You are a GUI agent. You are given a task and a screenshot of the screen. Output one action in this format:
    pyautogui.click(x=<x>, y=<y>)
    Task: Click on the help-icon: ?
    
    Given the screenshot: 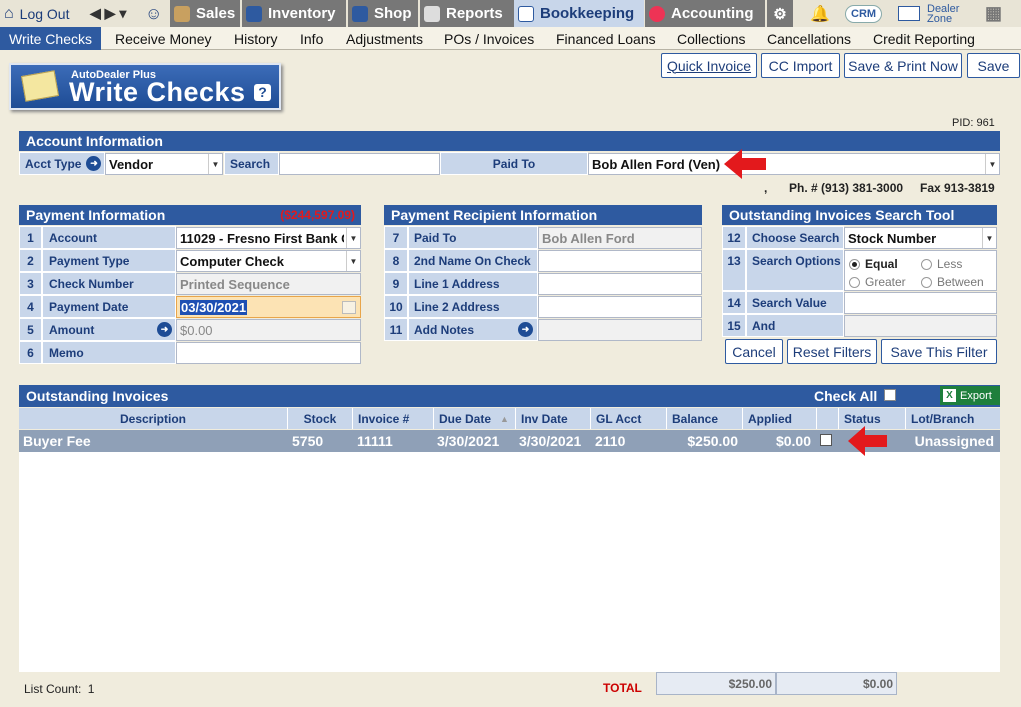 What is the action you would take?
    pyautogui.click(x=262, y=92)
    